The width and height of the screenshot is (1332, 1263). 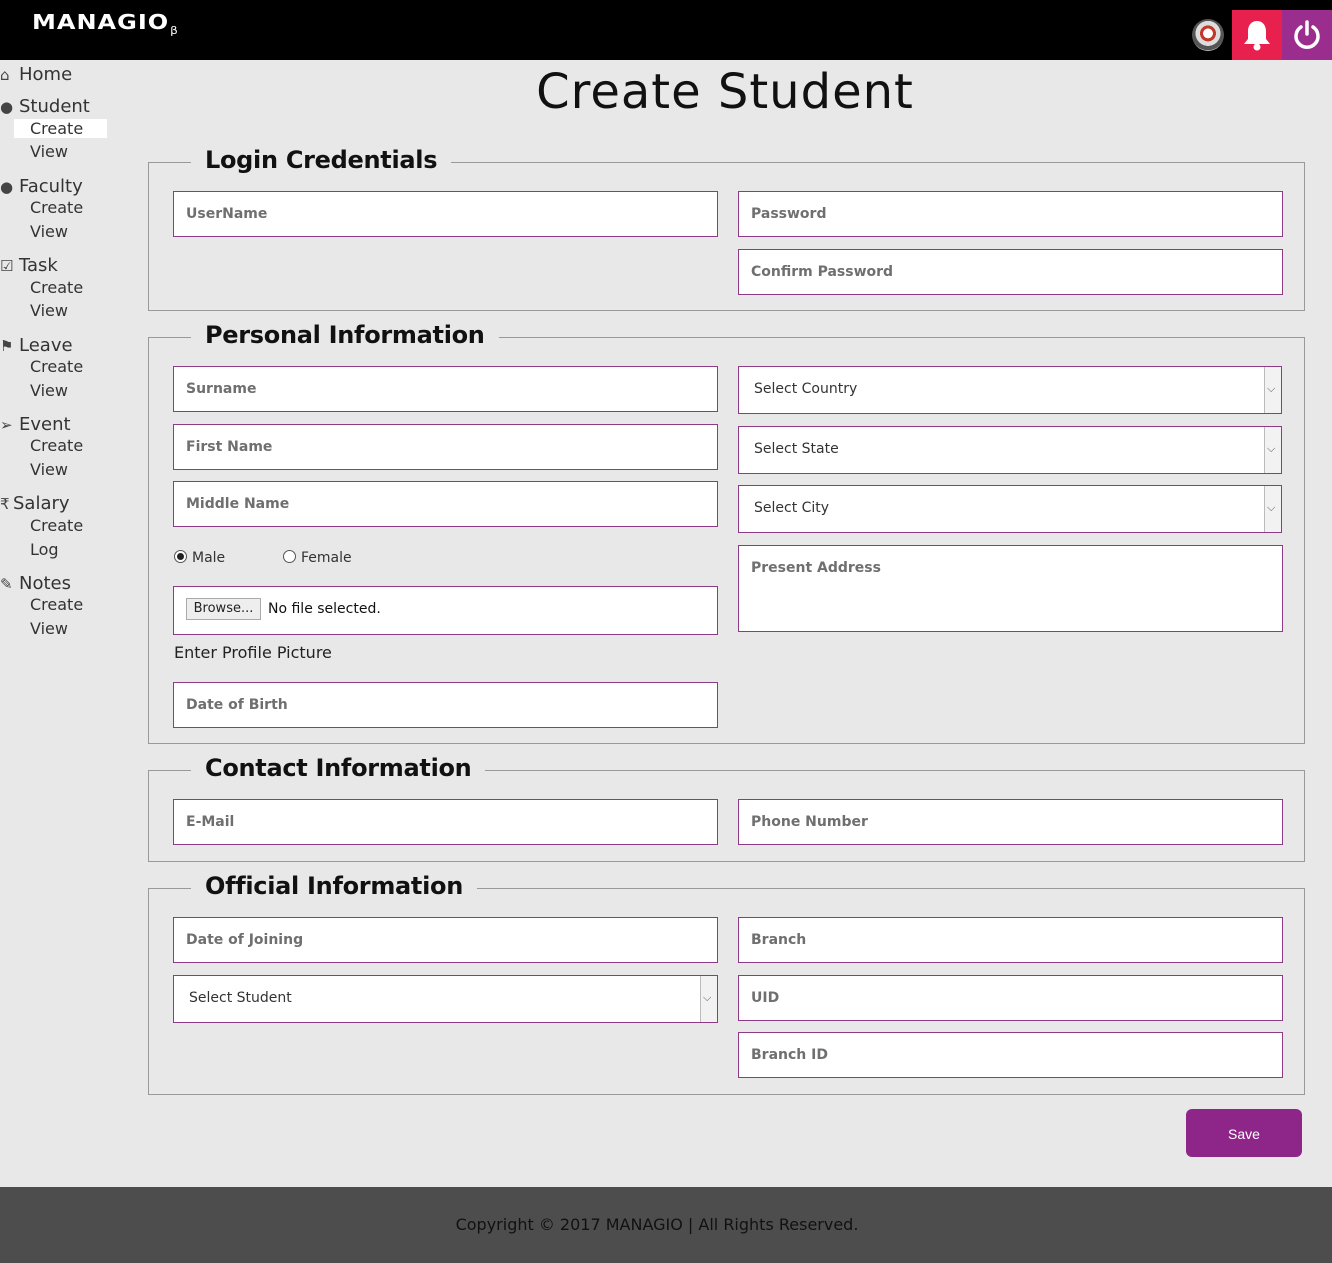 What do you see at coordinates (1010, 272) in the screenshot?
I see `confirm-password-field` at bounding box center [1010, 272].